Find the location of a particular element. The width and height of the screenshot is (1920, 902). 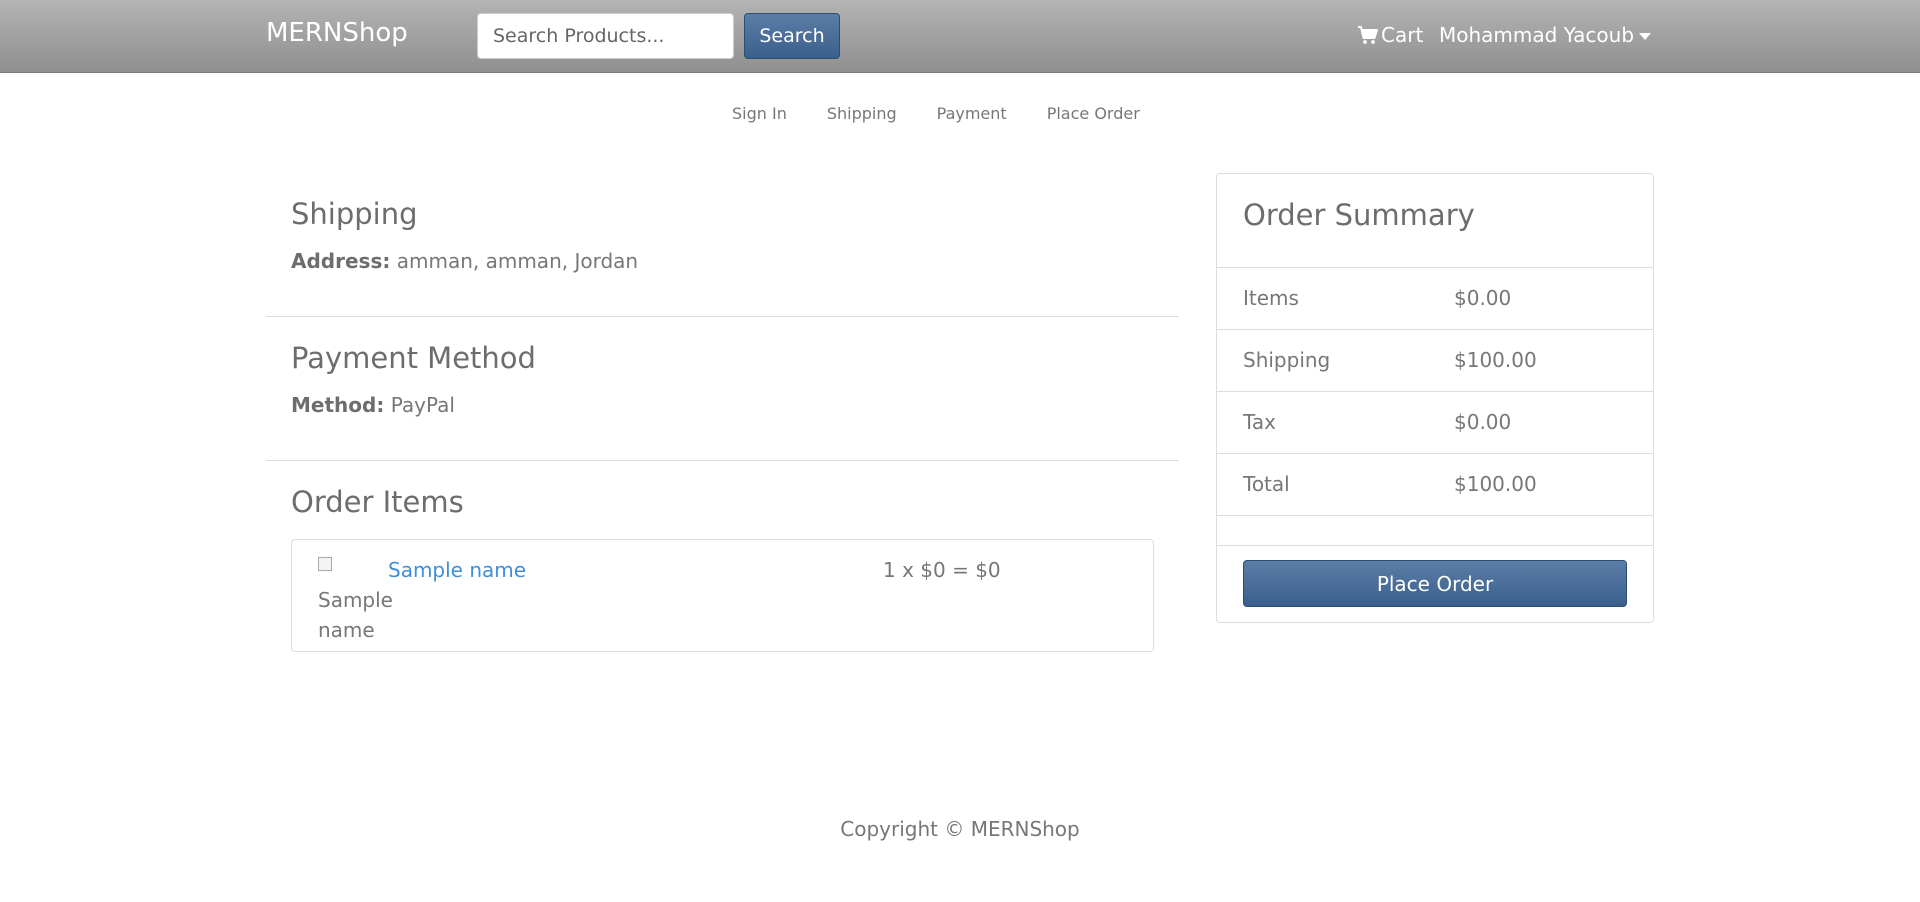

shipping-heading: Shipping is located at coordinates (354, 214).